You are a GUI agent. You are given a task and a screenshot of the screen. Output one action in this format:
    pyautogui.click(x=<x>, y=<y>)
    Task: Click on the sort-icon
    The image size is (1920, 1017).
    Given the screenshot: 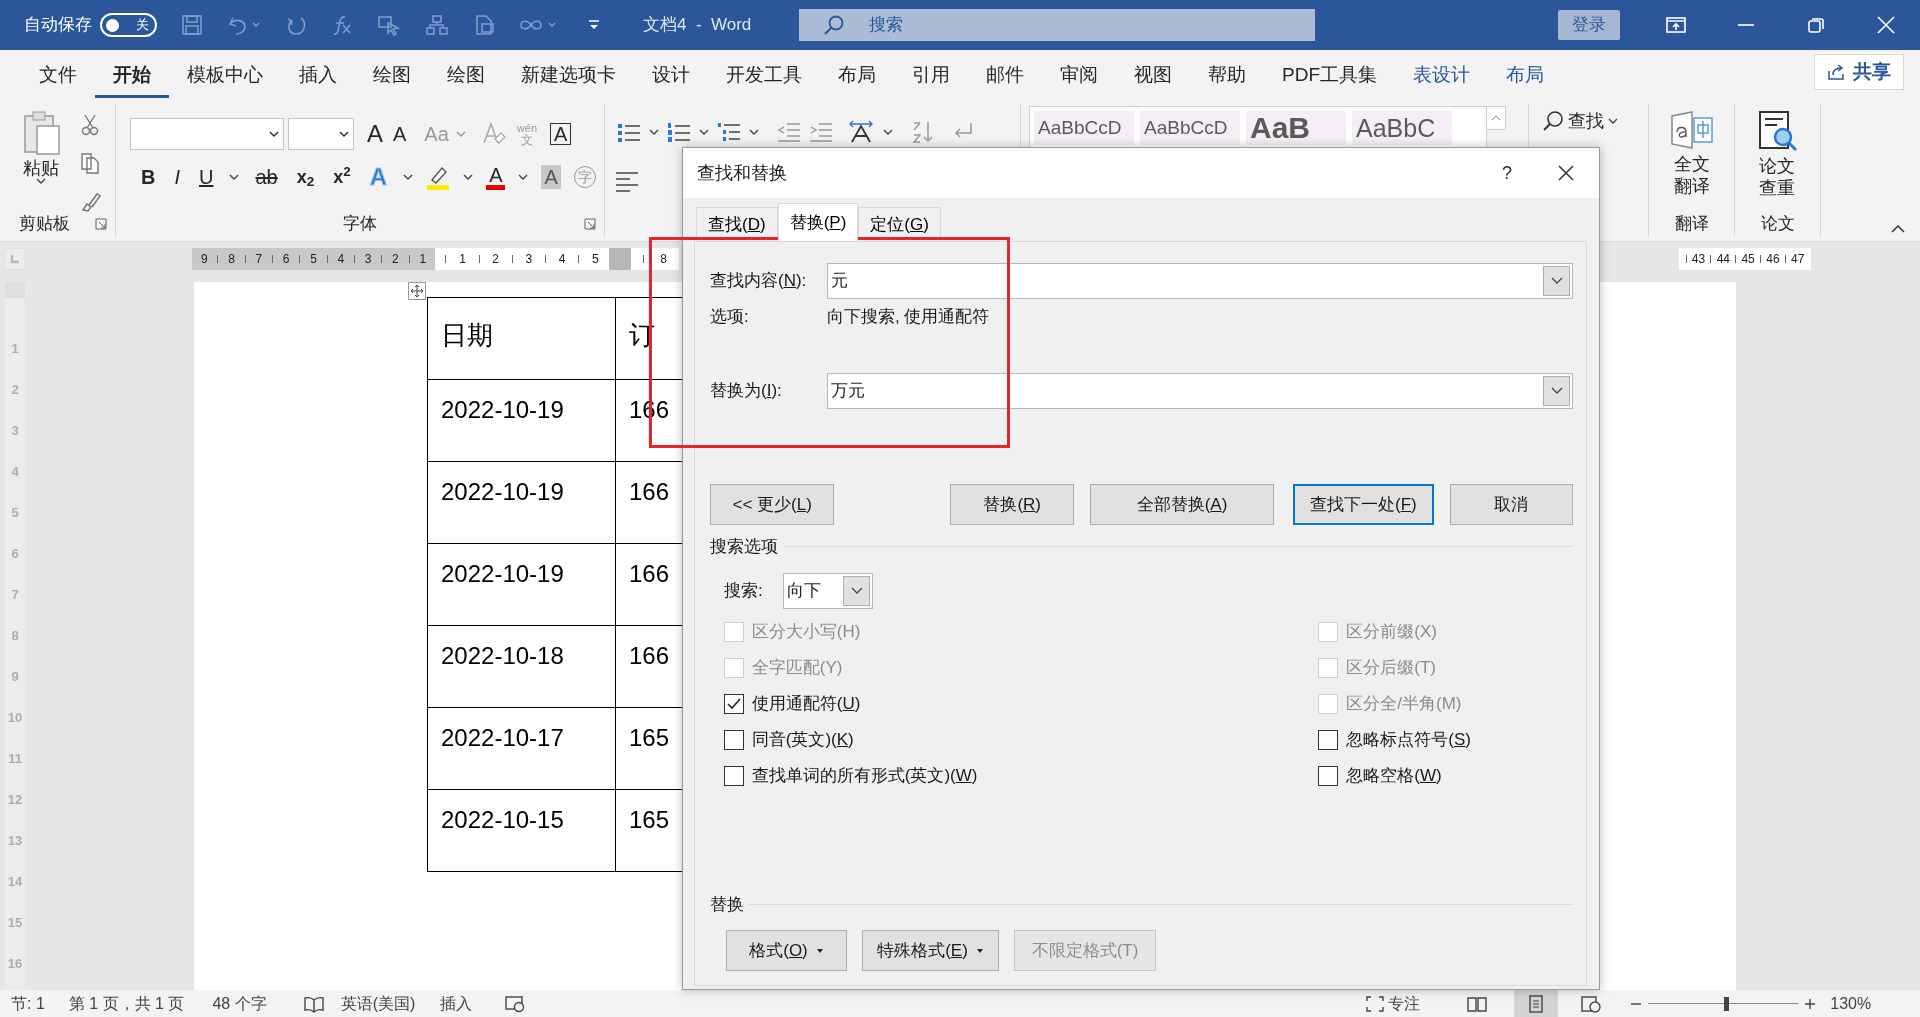 What is the action you would take?
    pyautogui.click(x=923, y=132)
    